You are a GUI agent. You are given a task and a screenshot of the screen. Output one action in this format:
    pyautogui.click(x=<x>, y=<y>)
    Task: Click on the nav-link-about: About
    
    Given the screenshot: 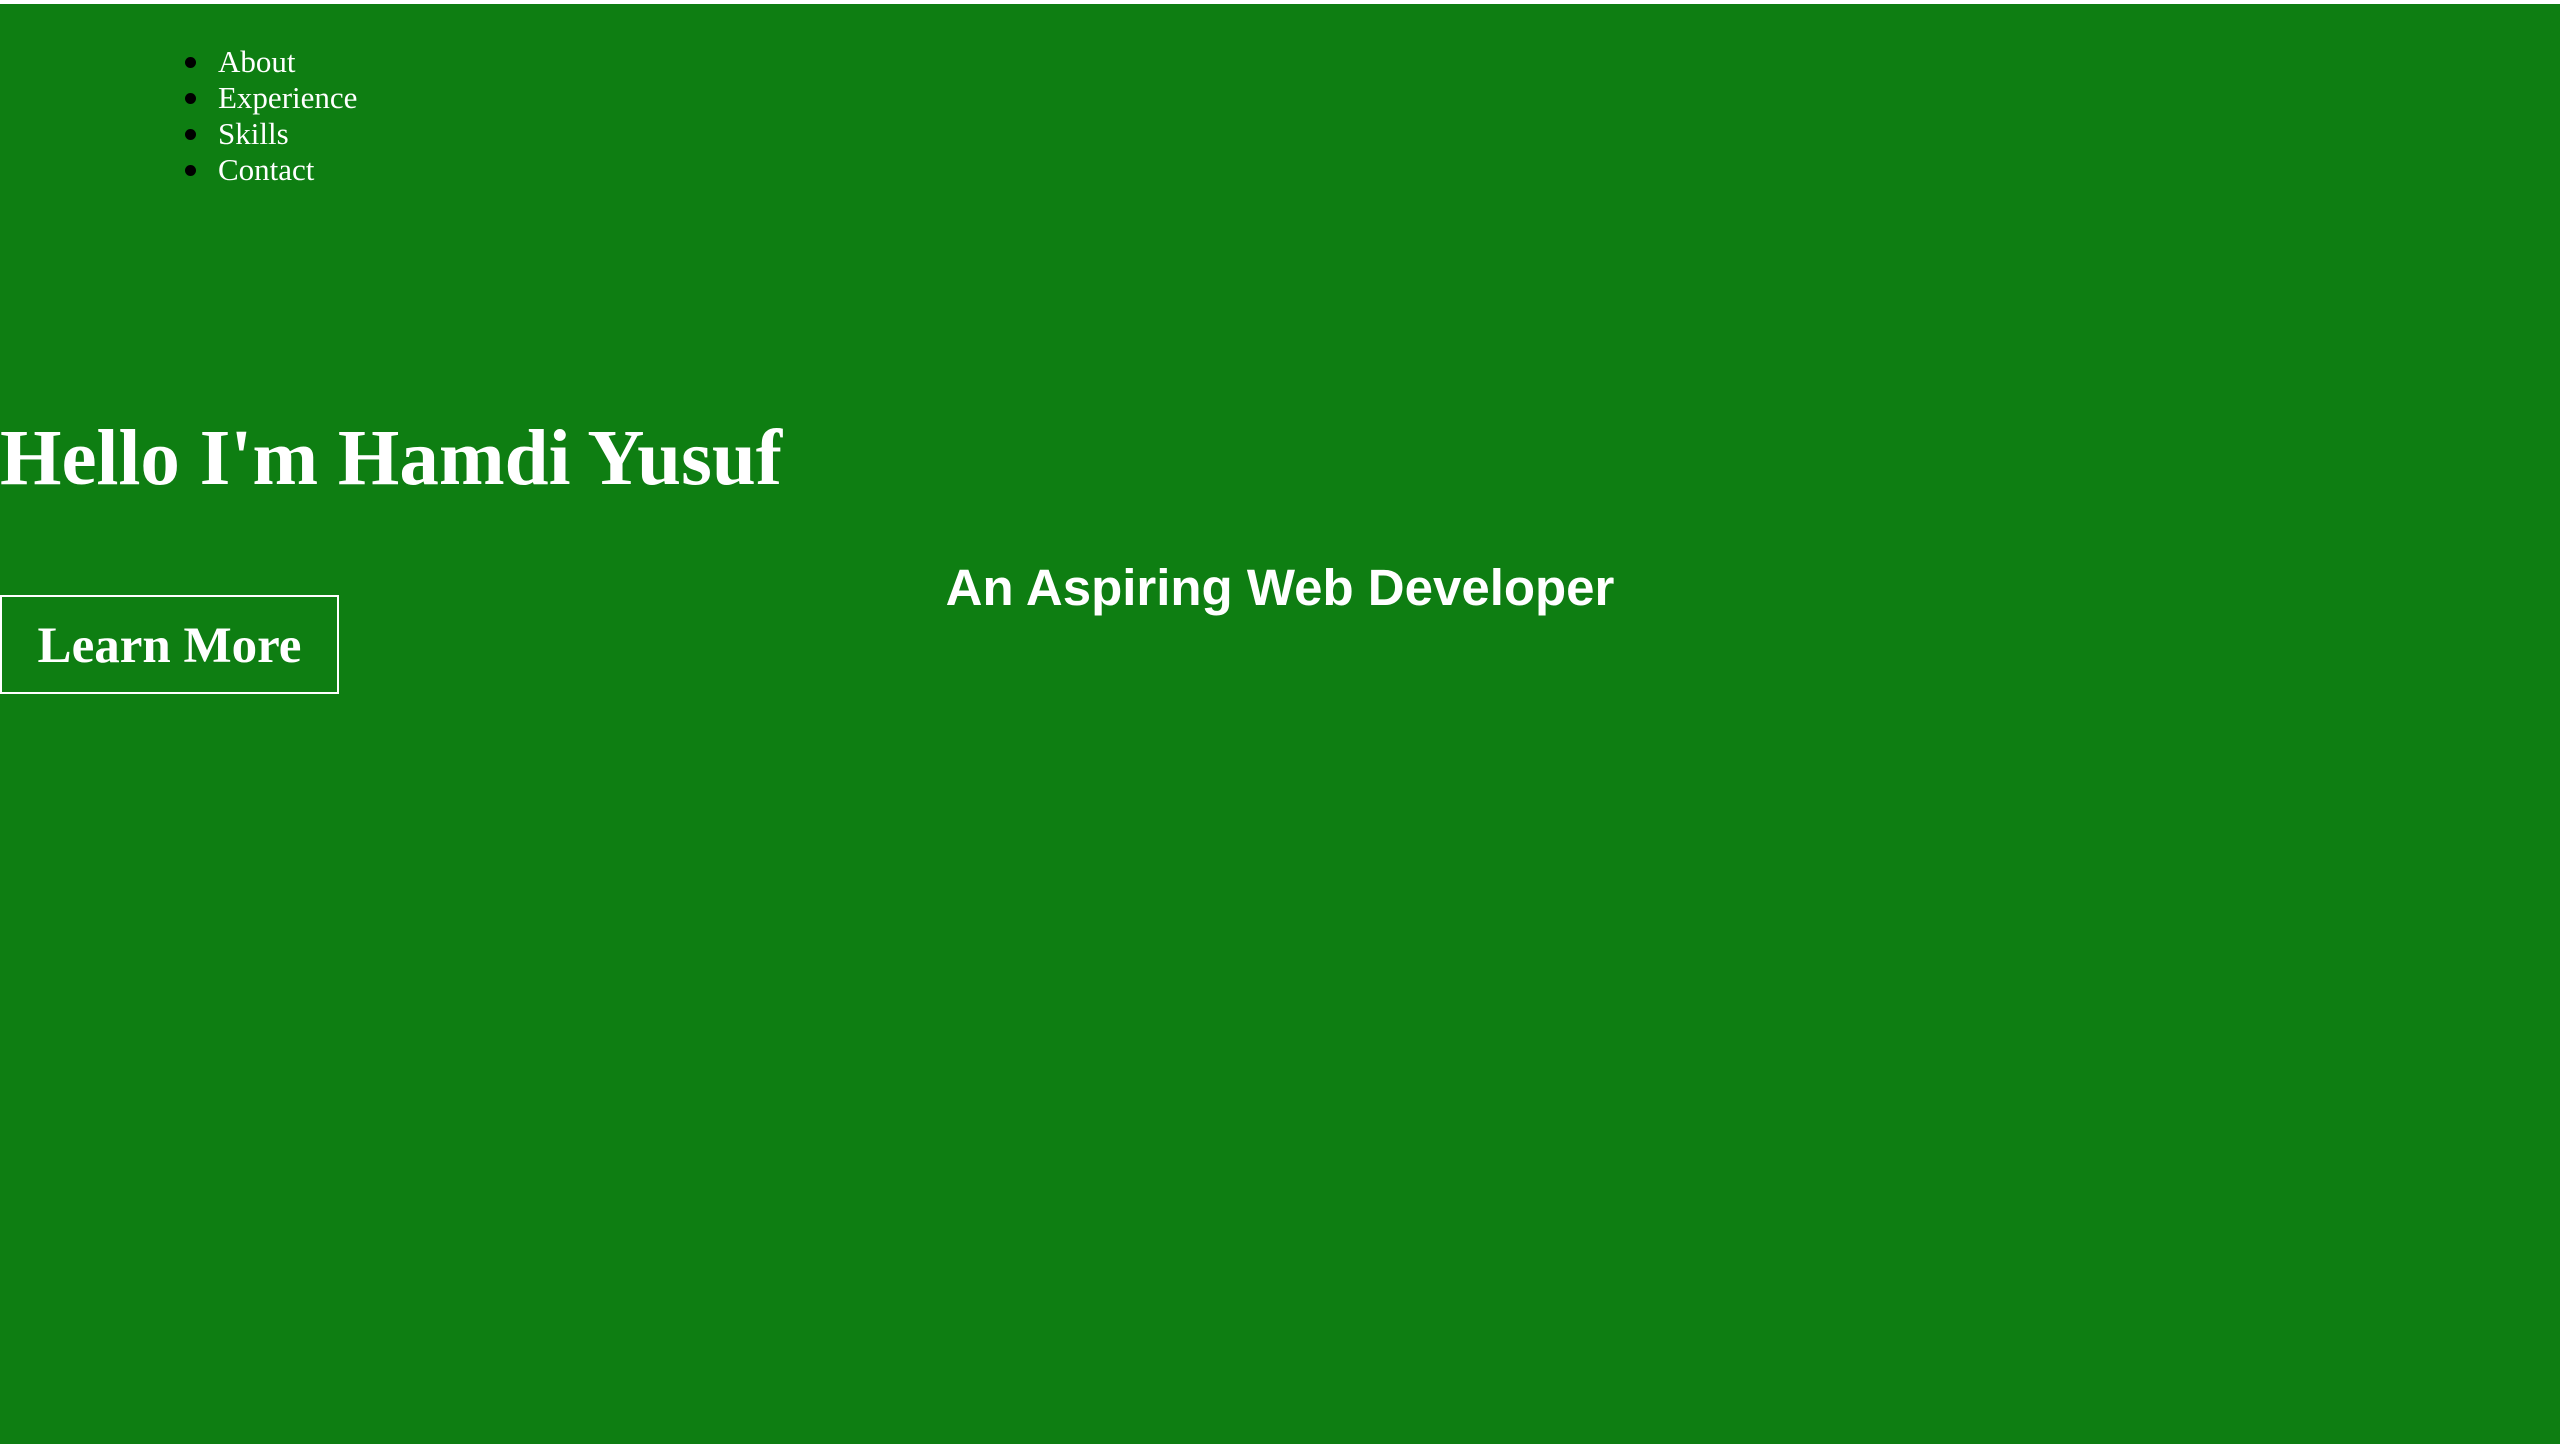 What is the action you would take?
    pyautogui.click(x=257, y=61)
    